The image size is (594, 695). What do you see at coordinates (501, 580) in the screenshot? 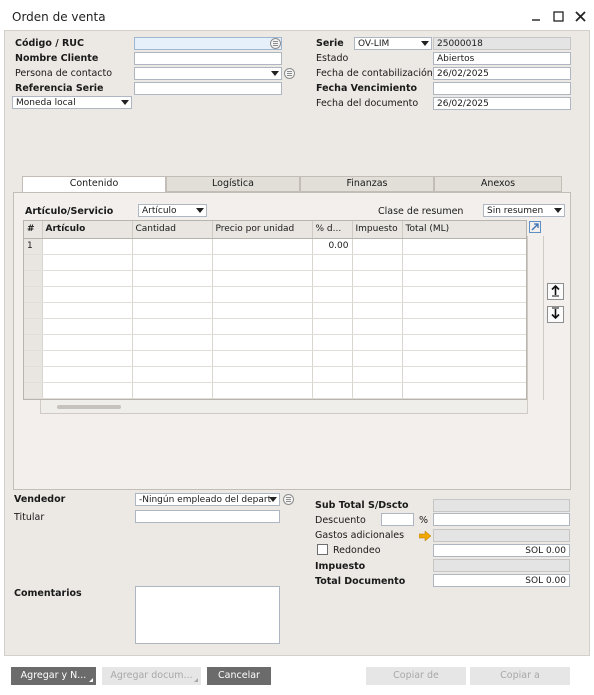
I see `total-field: SOL 0.00` at bounding box center [501, 580].